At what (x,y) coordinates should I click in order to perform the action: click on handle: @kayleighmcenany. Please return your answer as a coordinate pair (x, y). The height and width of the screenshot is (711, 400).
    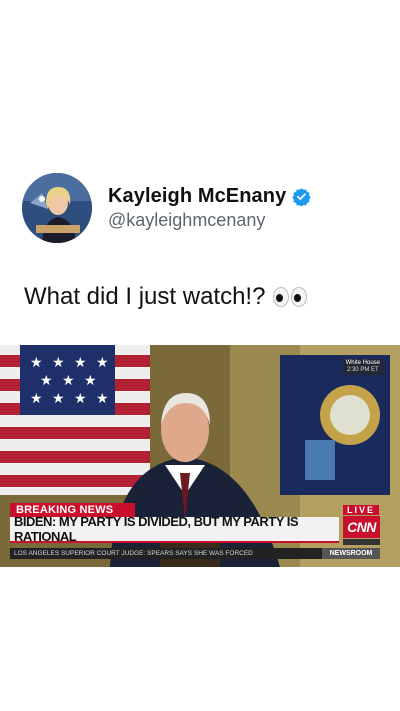
    Looking at the image, I should click on (209, 220).